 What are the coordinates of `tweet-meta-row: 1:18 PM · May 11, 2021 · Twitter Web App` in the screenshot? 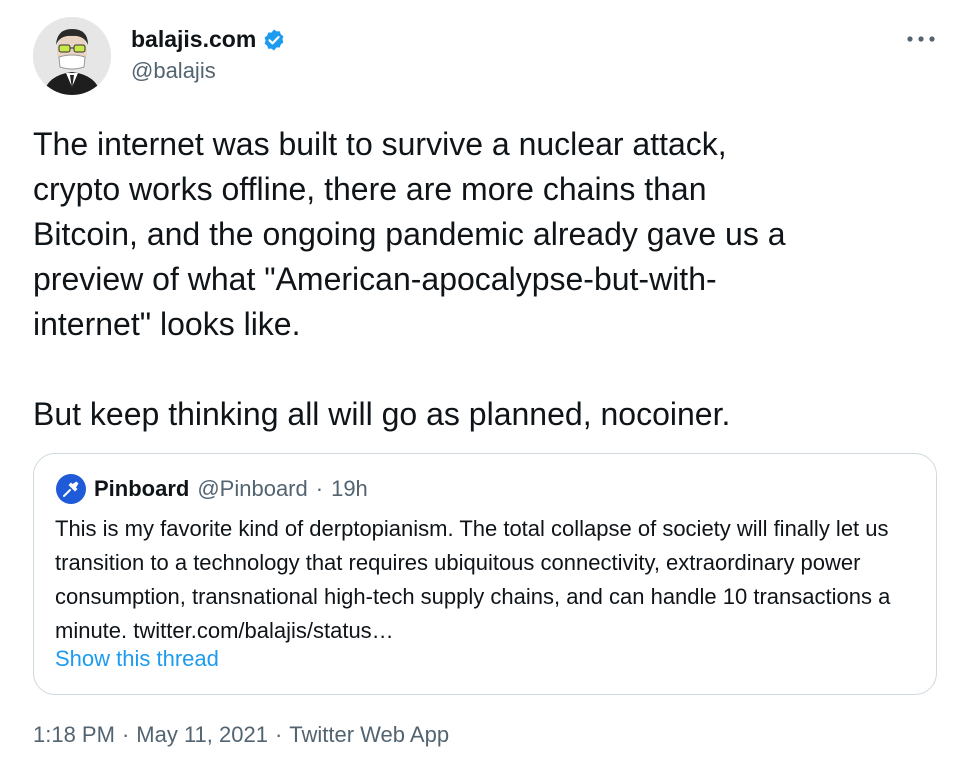 It's located at (241, 735).